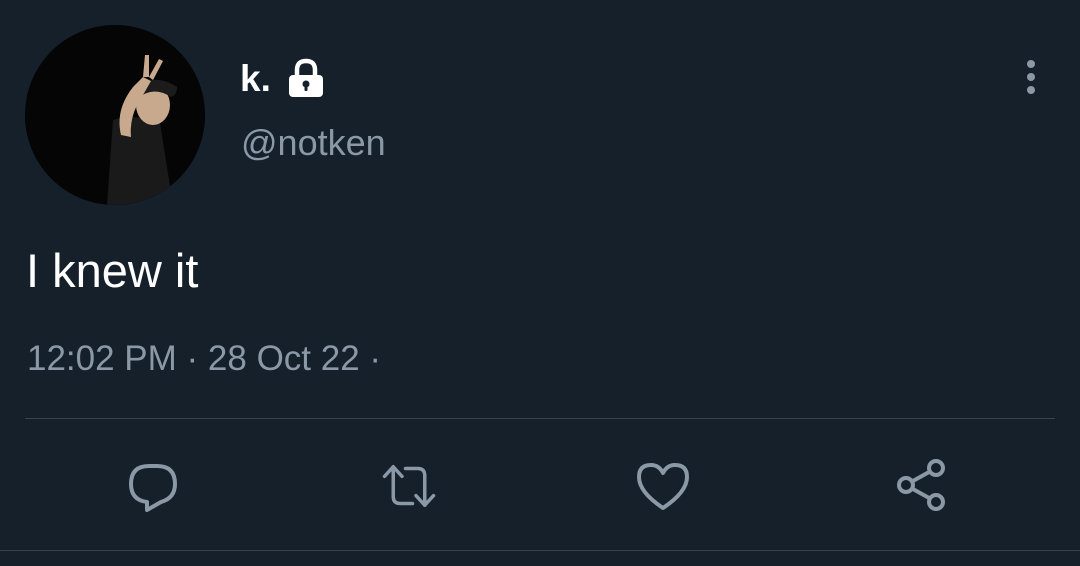  Describe the element at coordinates (1031, 78) in the screenshot. I see `more-vertical-icon` at that location.